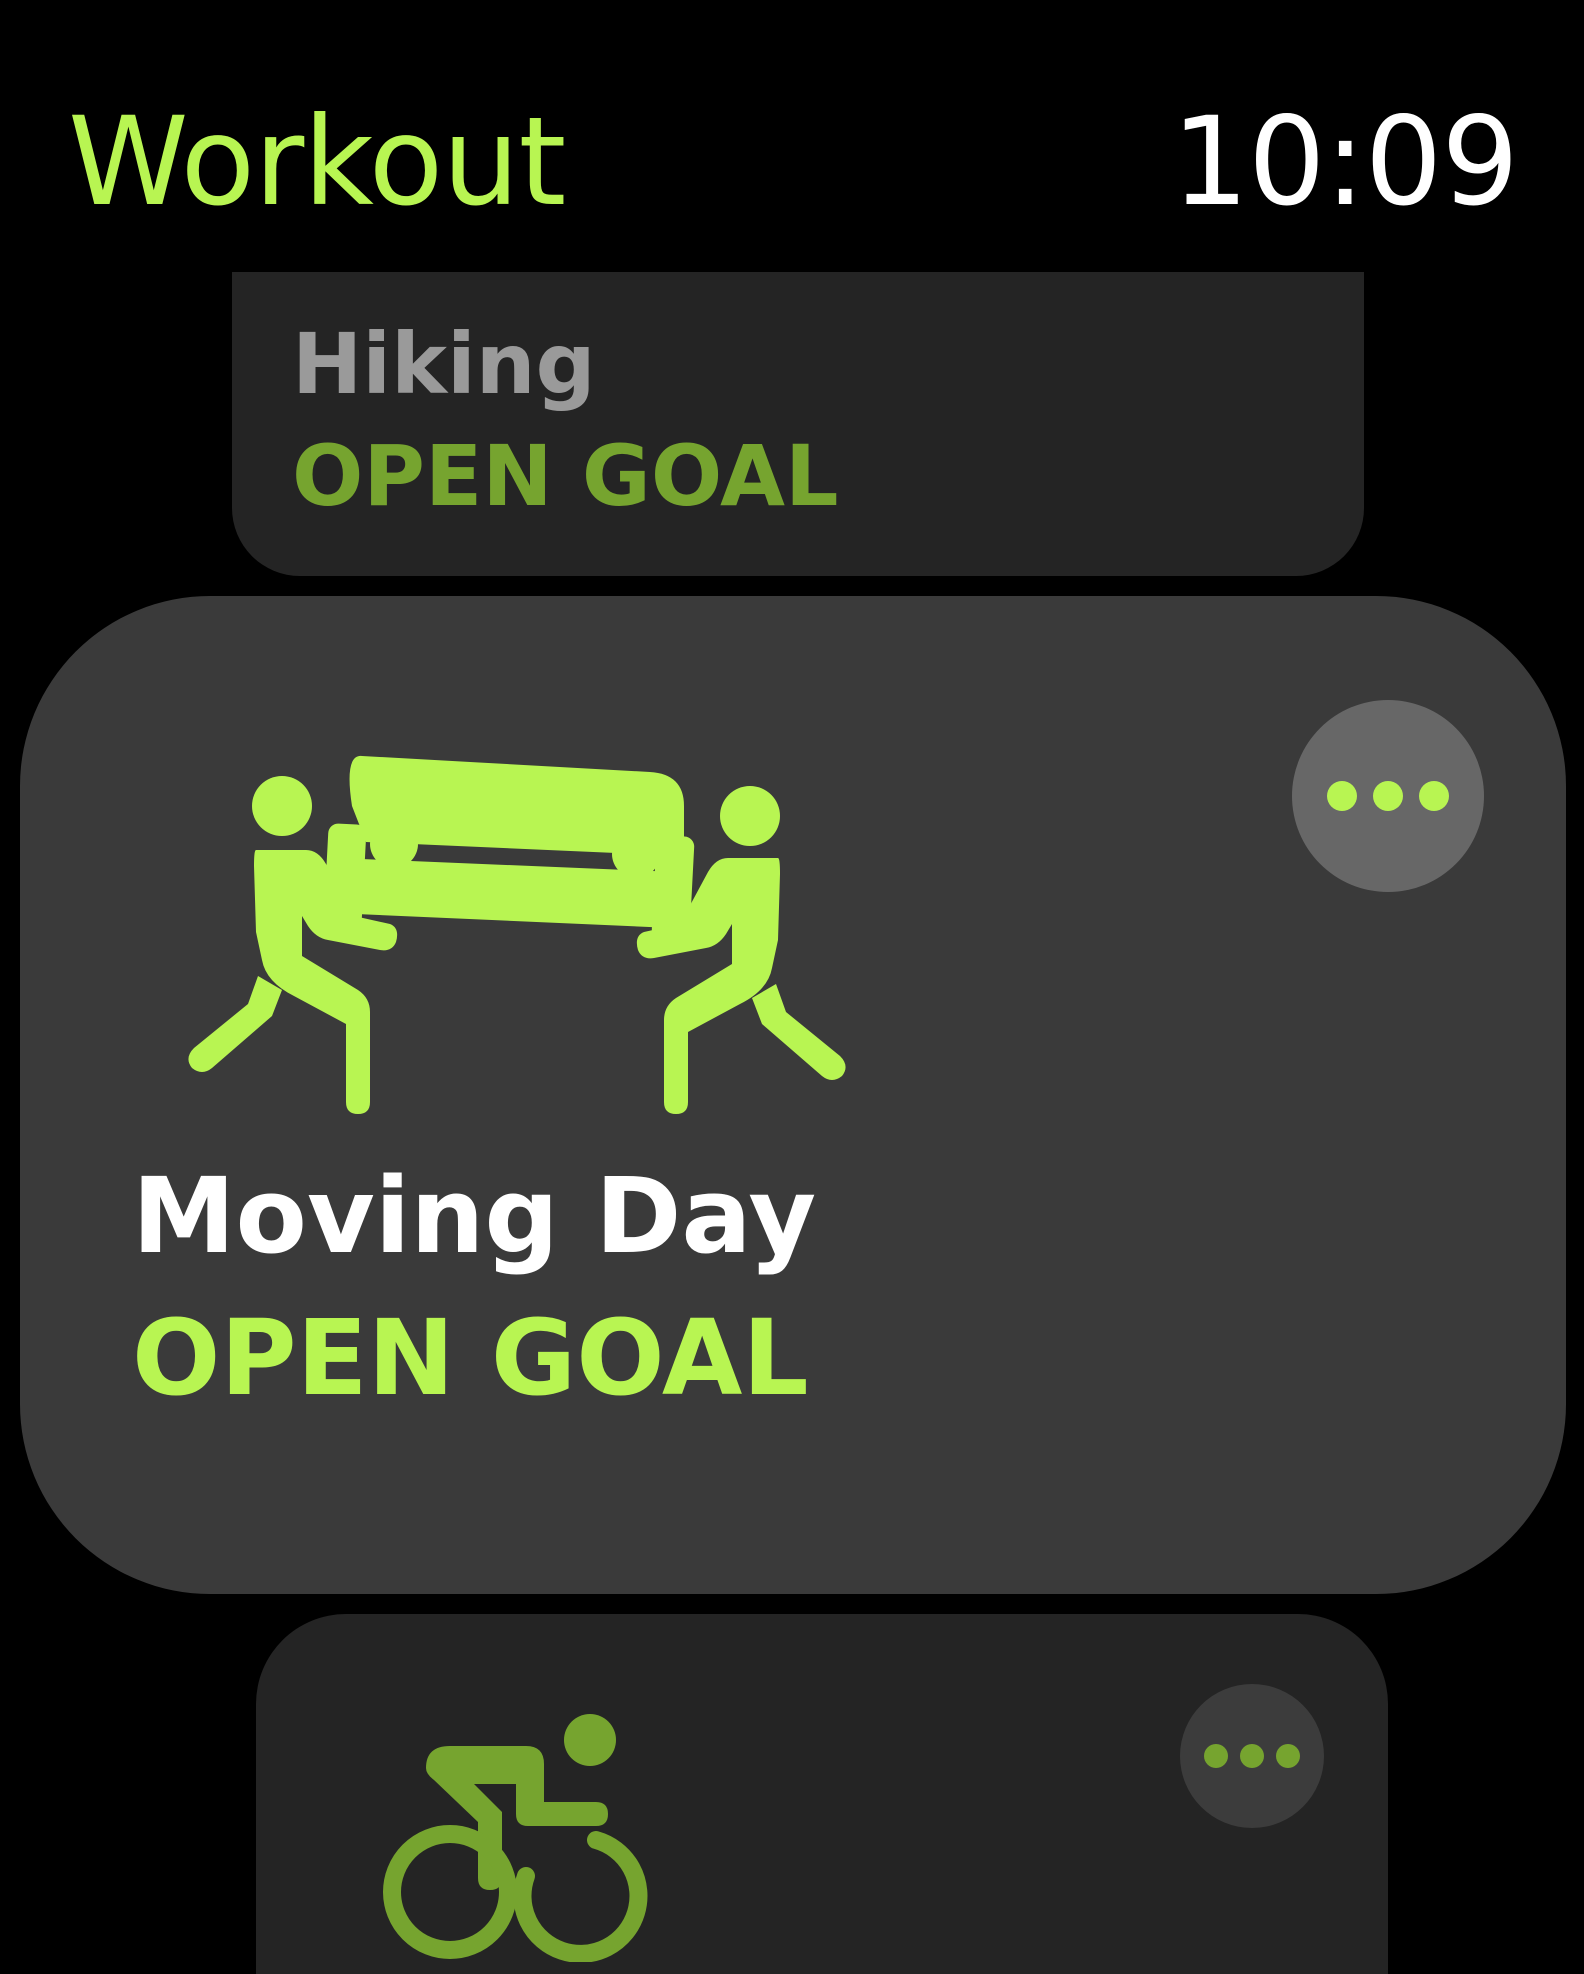 This screenshot has width=1584, height=1974. I want to click on workout-card-cycling, so click(822, 1794).